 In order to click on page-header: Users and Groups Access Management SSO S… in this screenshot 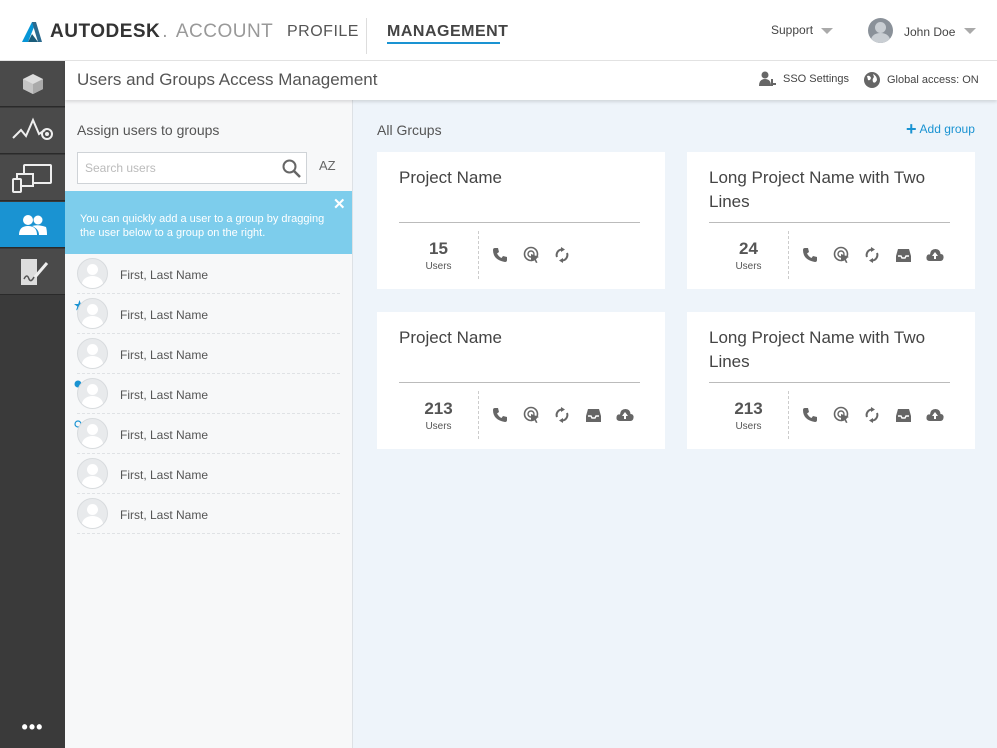, I will do `click(531, 80)`.